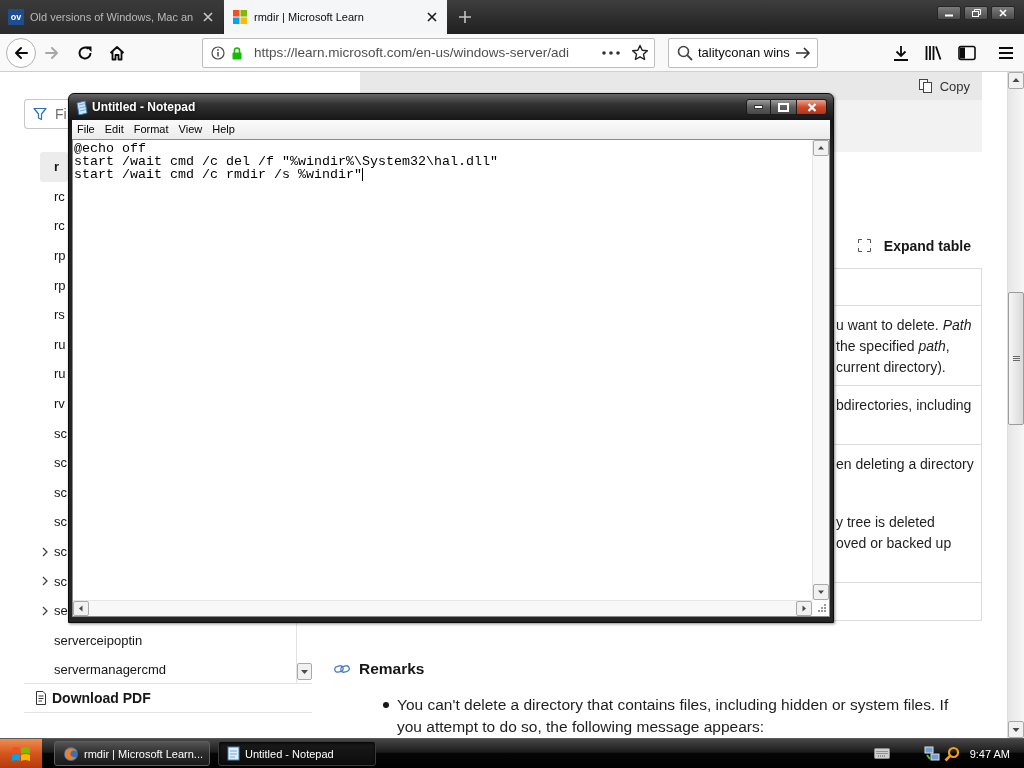  What do you see at coordinates (144, 107) in the screenshot?
I see `window-title: Untitled - Notepad` at bounding box center [144, 107].